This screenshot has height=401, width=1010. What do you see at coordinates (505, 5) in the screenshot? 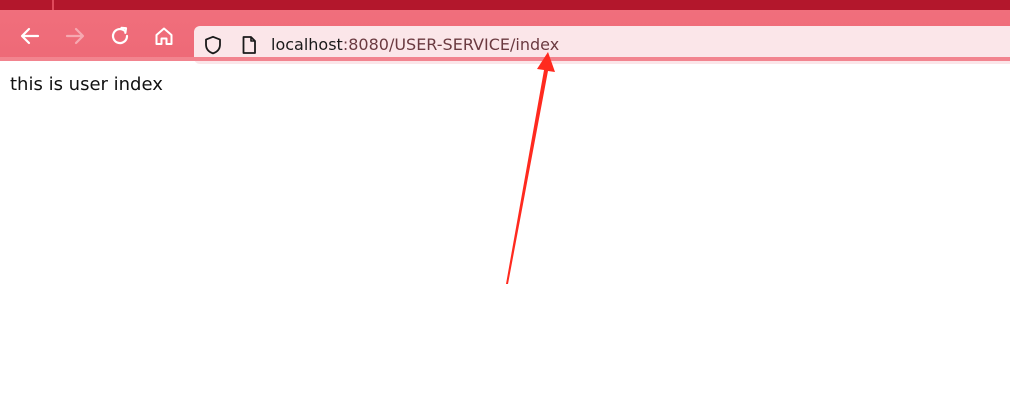
I see `window-title-strip` at bounding box center [505, 5].